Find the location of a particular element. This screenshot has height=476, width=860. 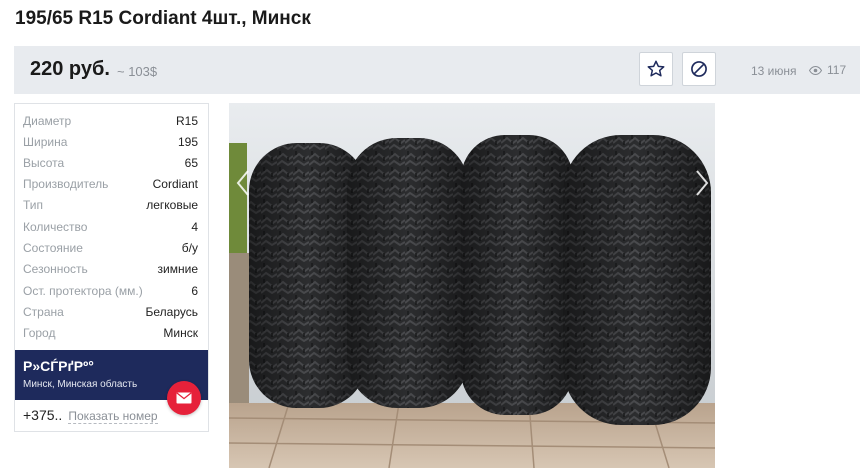

spec-key: Ширина is located at coordinates (45, 141).